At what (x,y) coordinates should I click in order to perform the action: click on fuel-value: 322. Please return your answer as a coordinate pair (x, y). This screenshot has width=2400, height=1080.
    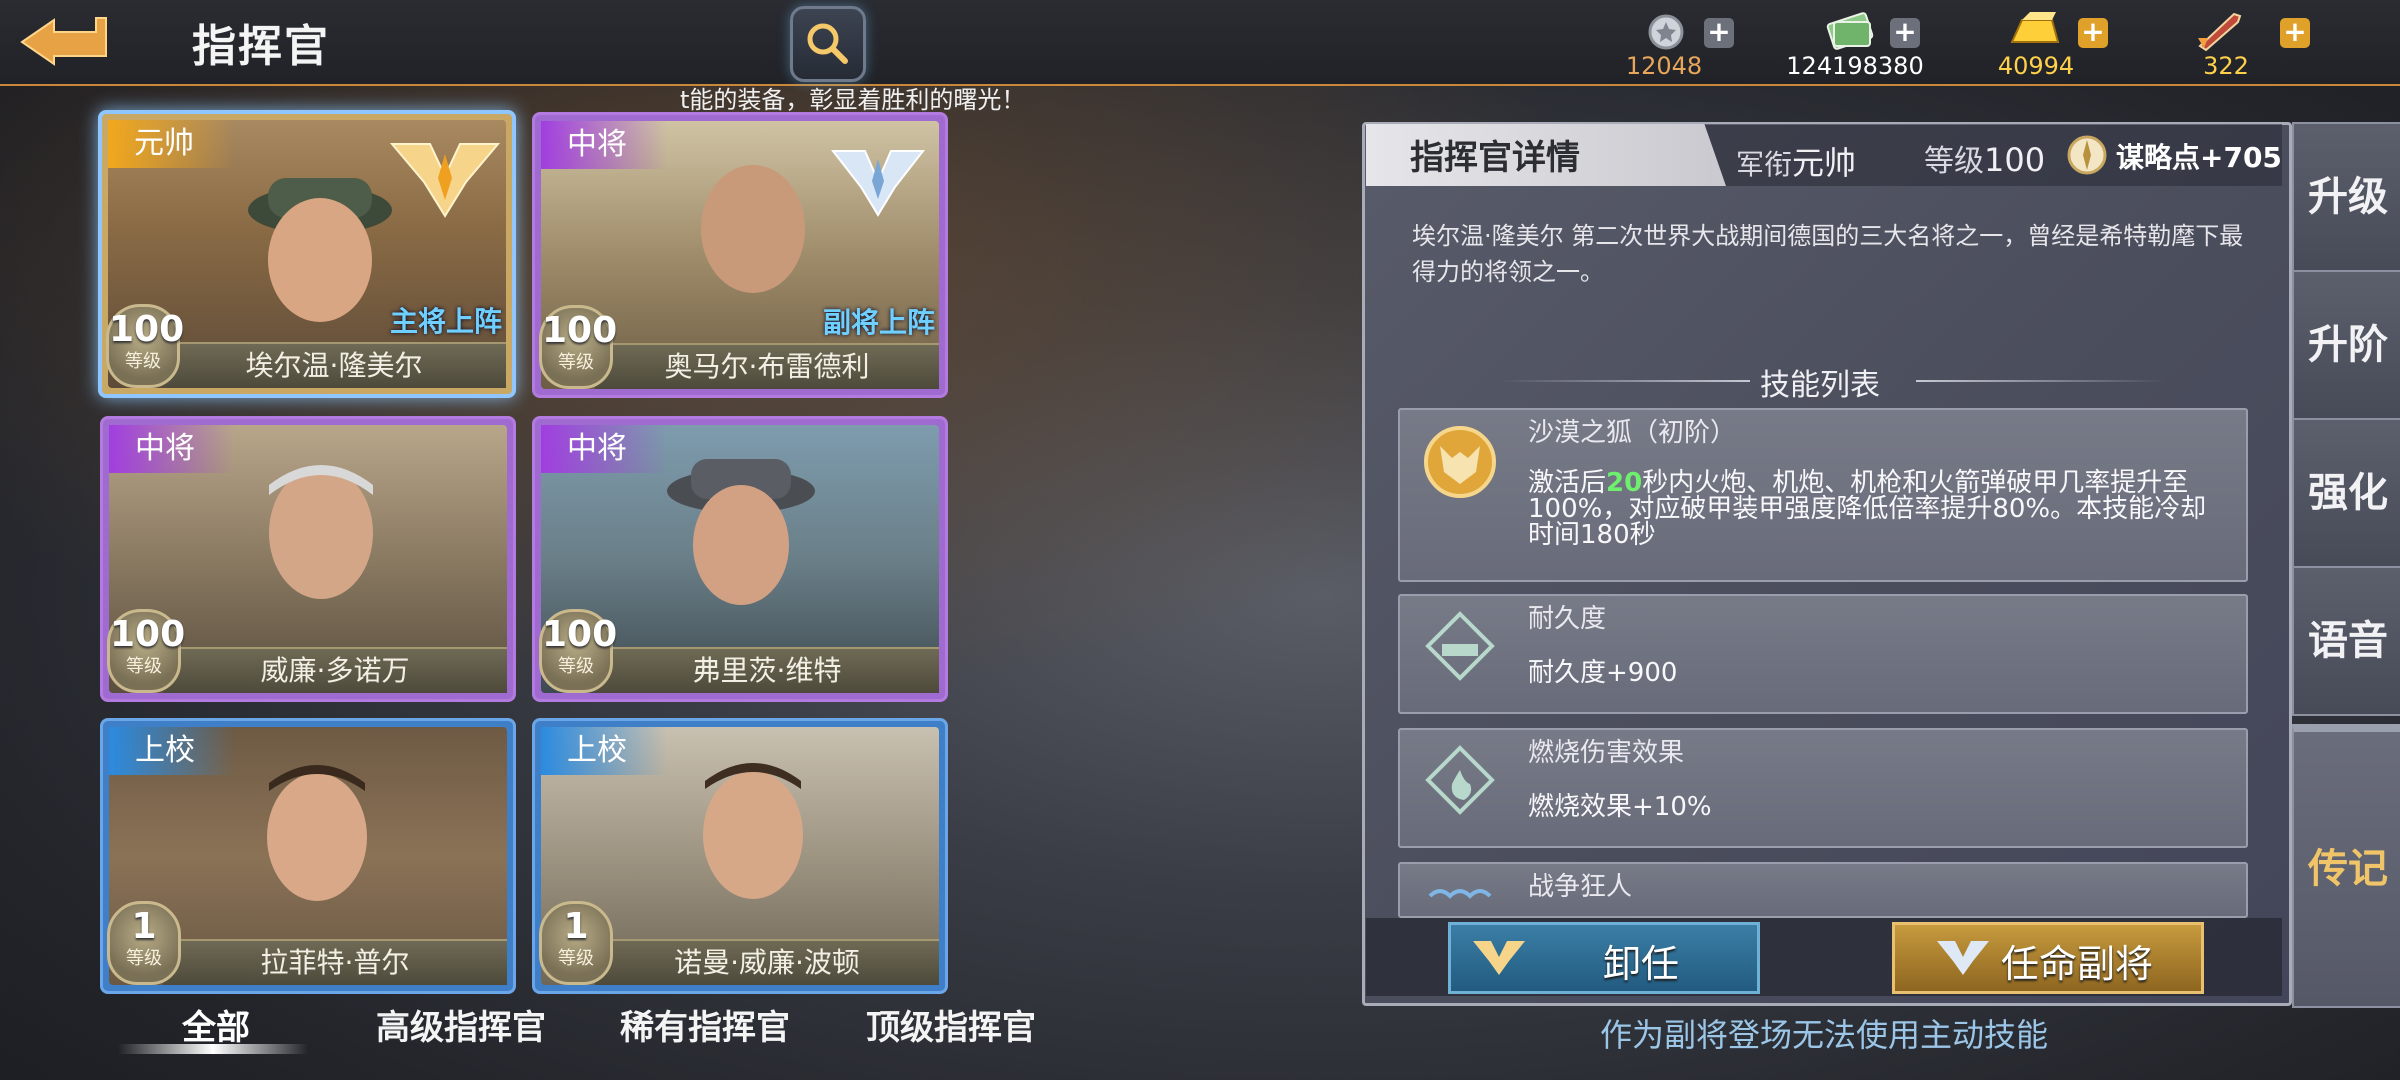
    Looking at the image, I should click on (2226, 66).